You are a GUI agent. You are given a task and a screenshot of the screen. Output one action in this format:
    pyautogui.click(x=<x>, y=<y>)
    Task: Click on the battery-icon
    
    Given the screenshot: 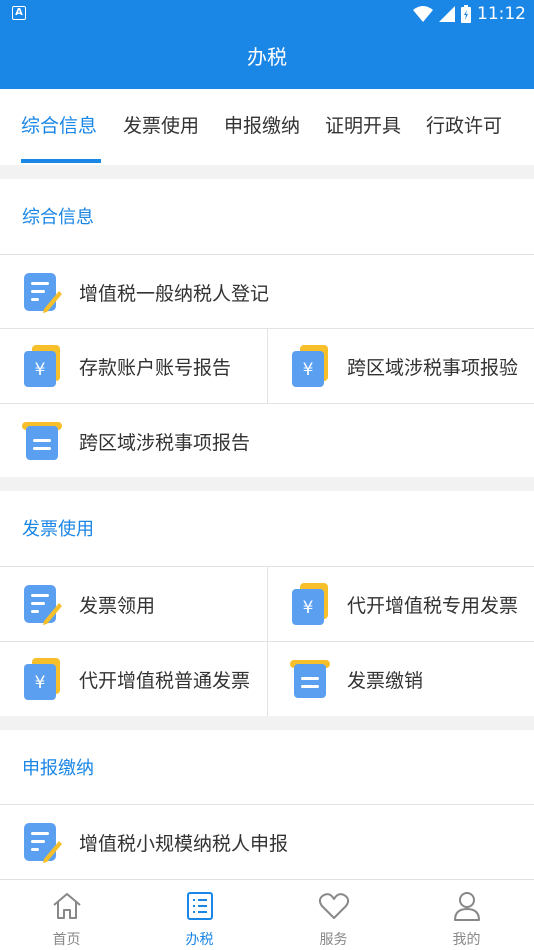 What is the action you would take?
    pyautogui.click(x=466, y=14)
    